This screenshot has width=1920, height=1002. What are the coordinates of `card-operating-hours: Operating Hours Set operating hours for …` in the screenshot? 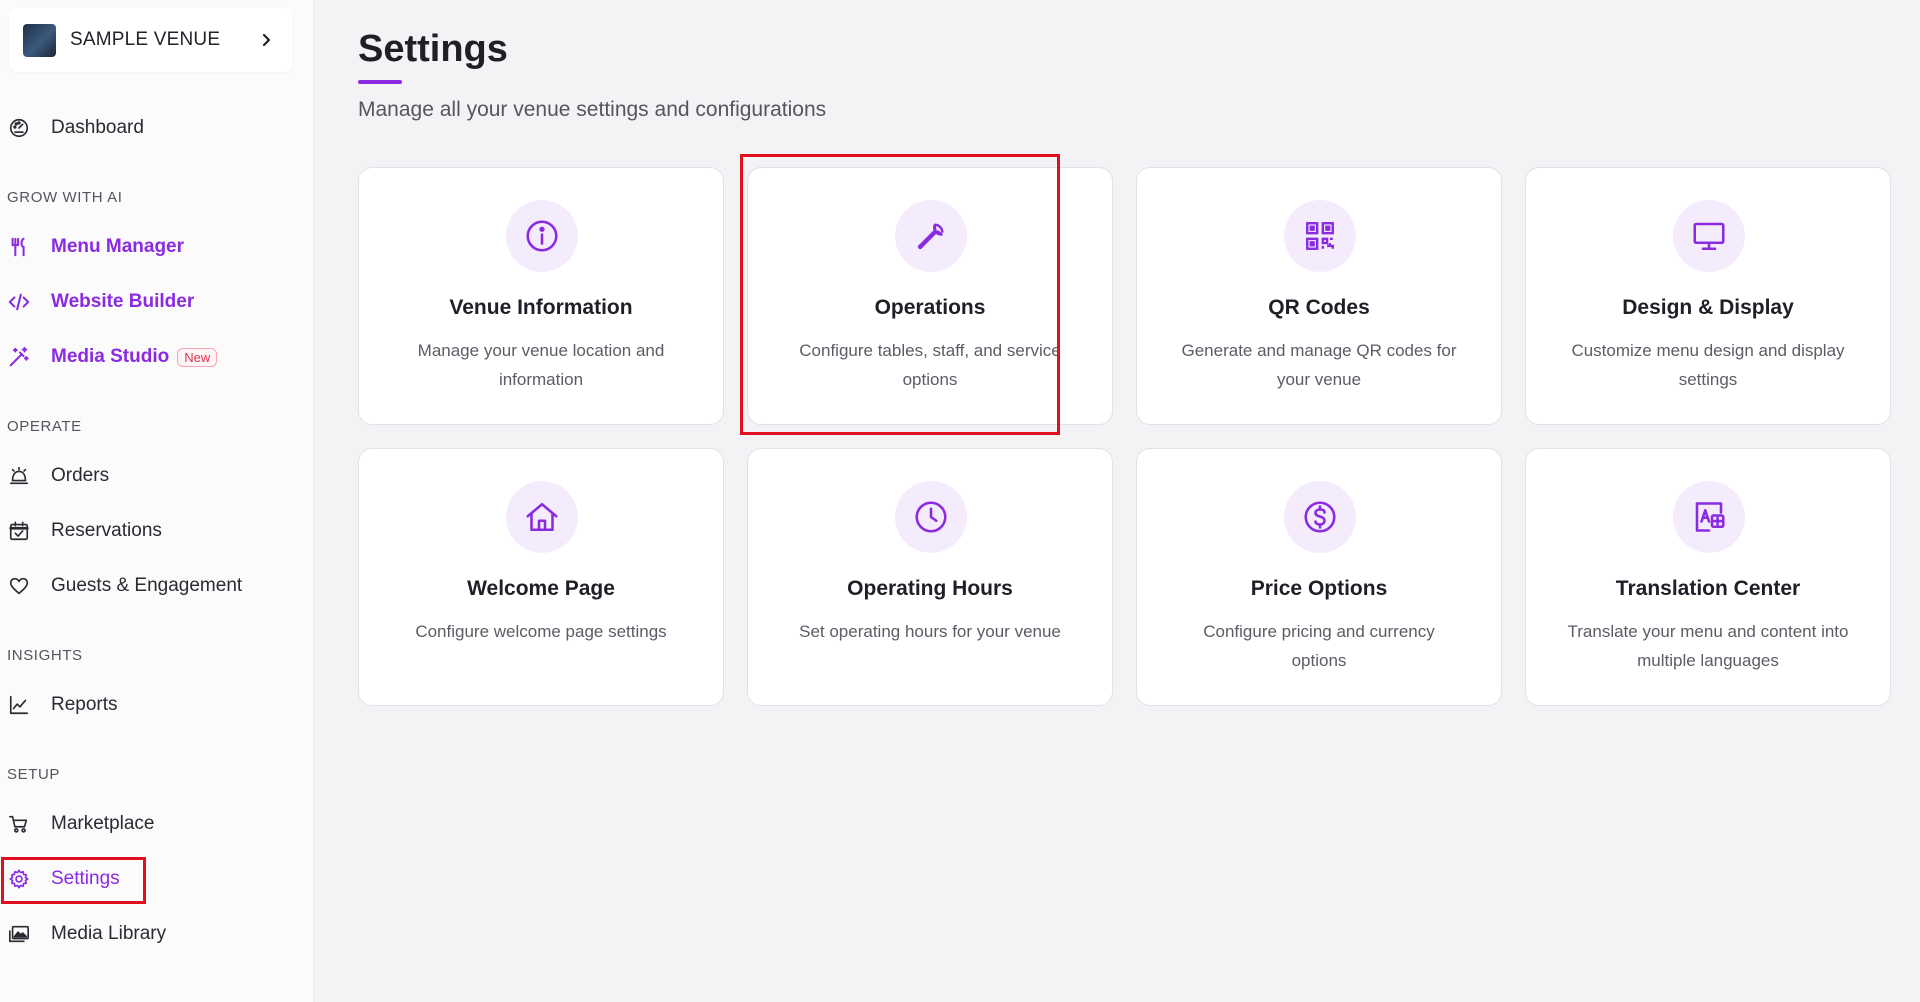 It's located at (930, 577).